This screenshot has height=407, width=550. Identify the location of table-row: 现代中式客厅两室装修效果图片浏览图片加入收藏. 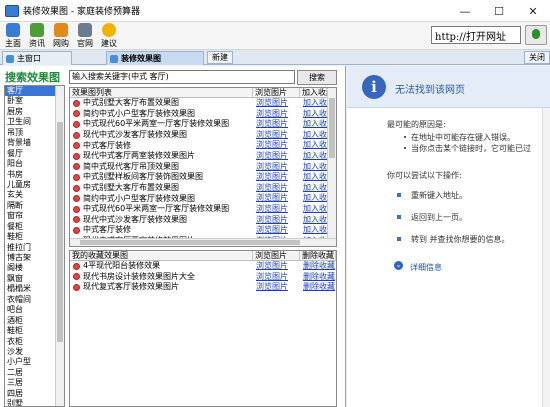
(203, 156).